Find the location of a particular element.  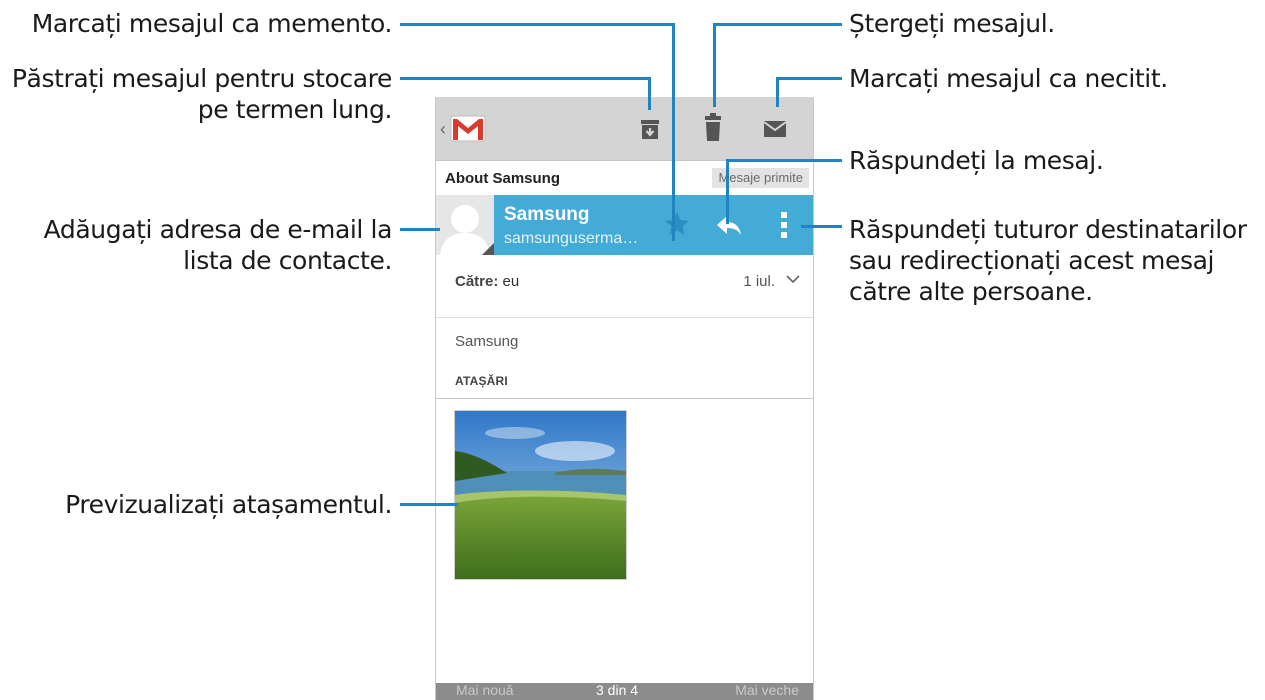

landscape-photo is located at coordinates (540, 495).